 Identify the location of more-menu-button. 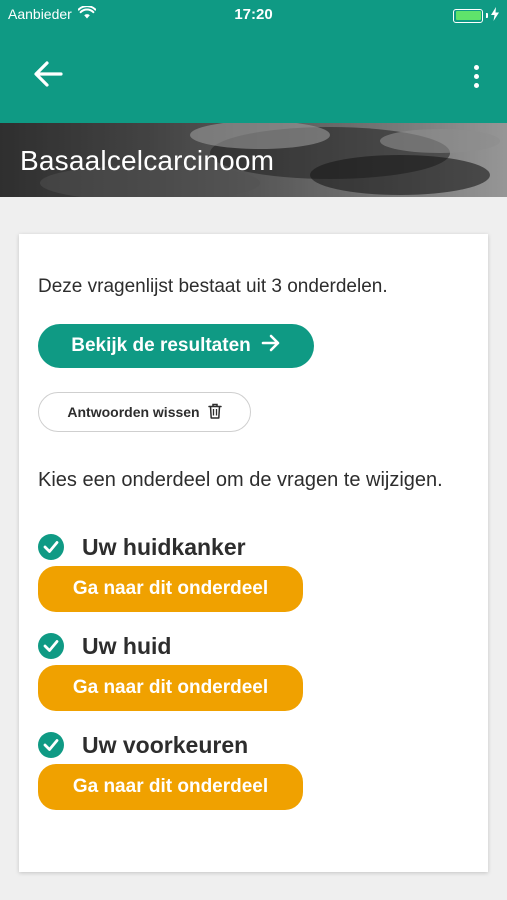
(476, 76).